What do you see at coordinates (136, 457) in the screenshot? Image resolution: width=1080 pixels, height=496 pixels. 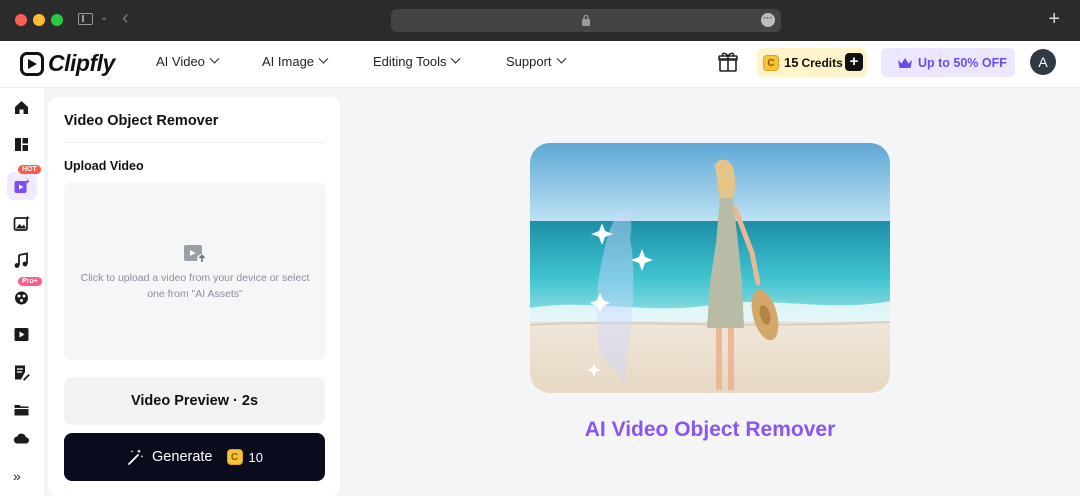 I see `magic-wand-icon` at bounding box center [136, 457].